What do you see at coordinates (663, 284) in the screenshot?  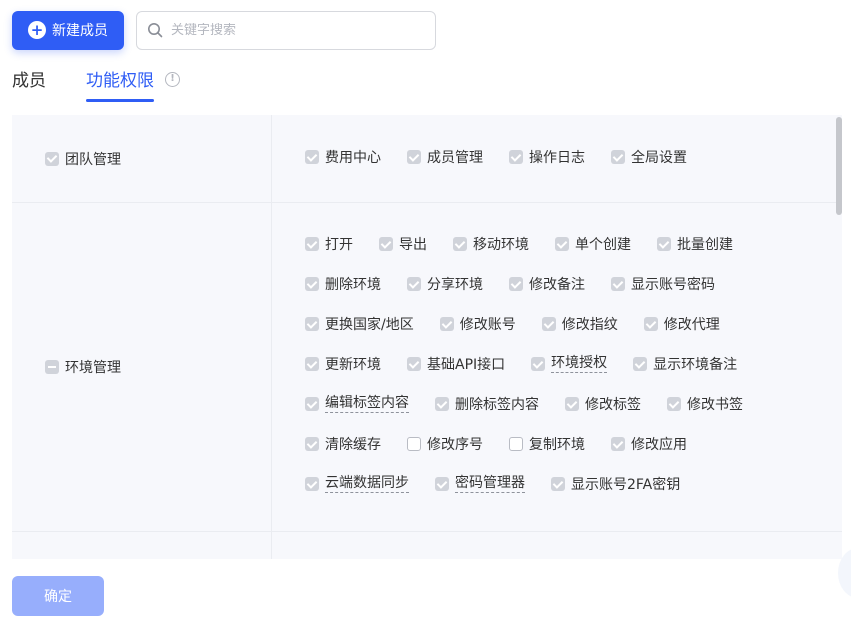 I see `permission-option: 显示账号密码` at bounding box center [663, 284].